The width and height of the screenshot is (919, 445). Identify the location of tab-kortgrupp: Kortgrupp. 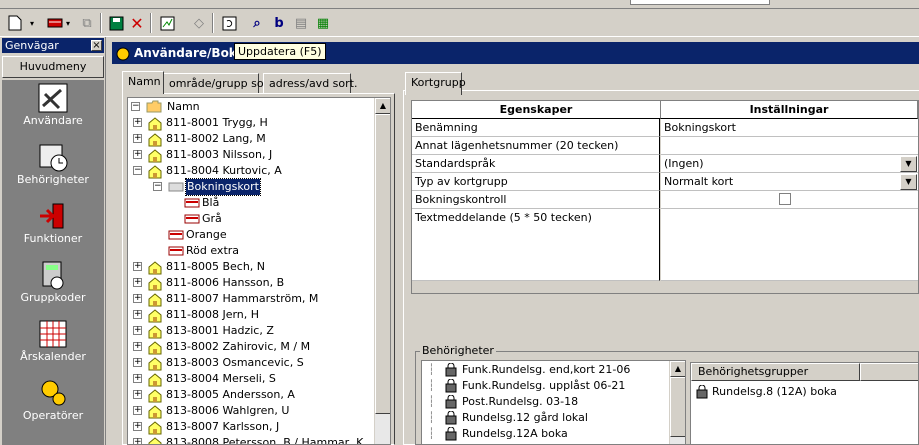
(435, 83).